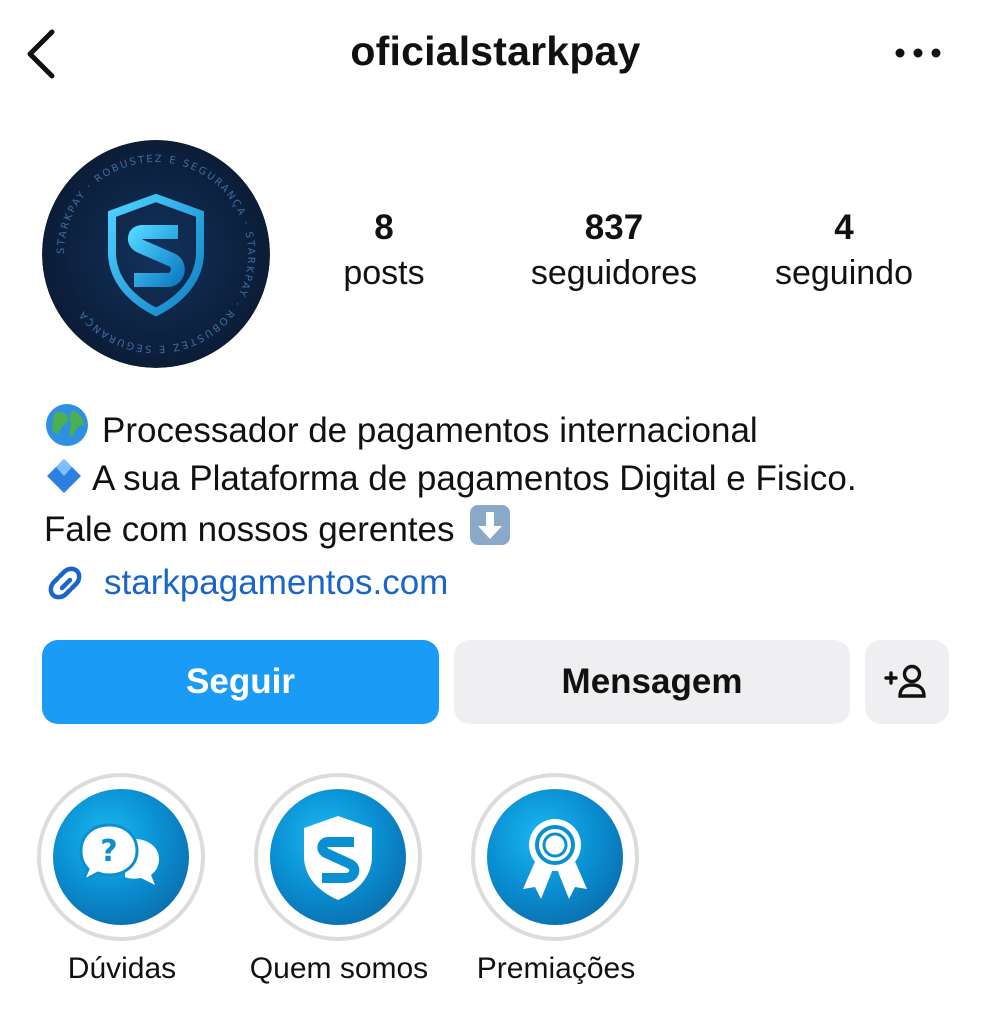  I want to click on globe-icon, so click(67, 425).